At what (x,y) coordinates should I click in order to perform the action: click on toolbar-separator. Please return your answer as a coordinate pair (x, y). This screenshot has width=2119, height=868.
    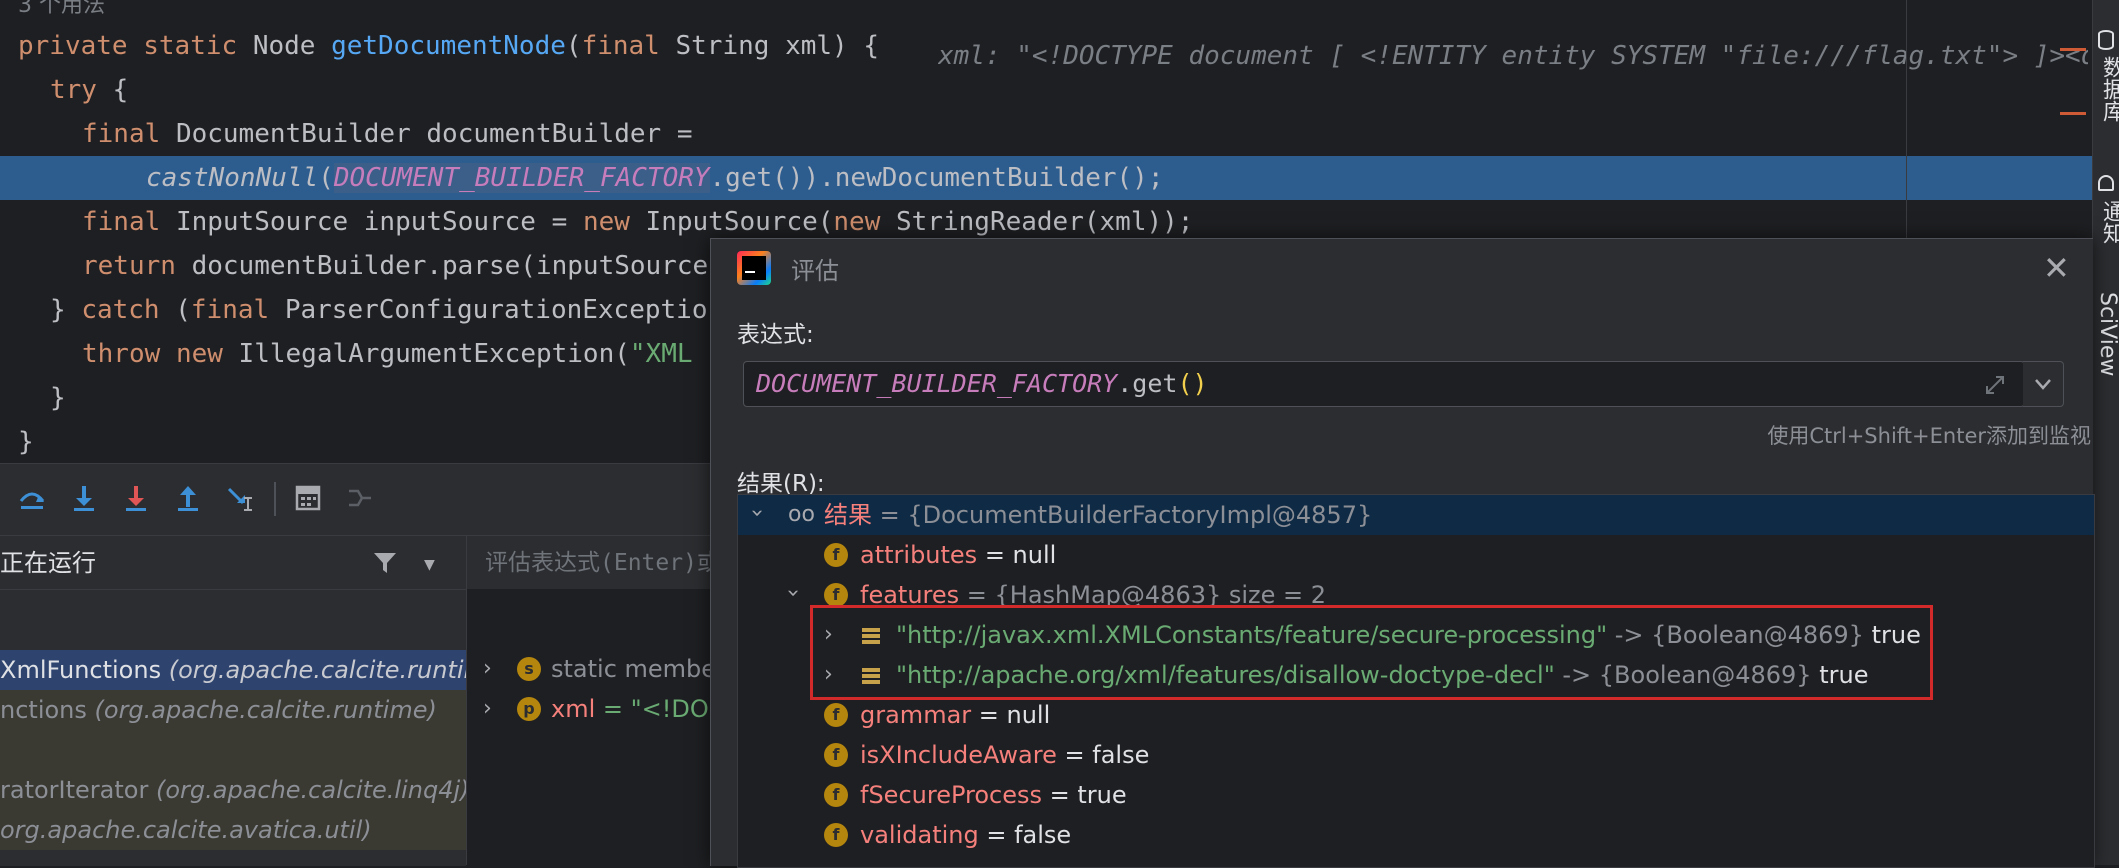
    Looking at the image, I should click on (275, 499).